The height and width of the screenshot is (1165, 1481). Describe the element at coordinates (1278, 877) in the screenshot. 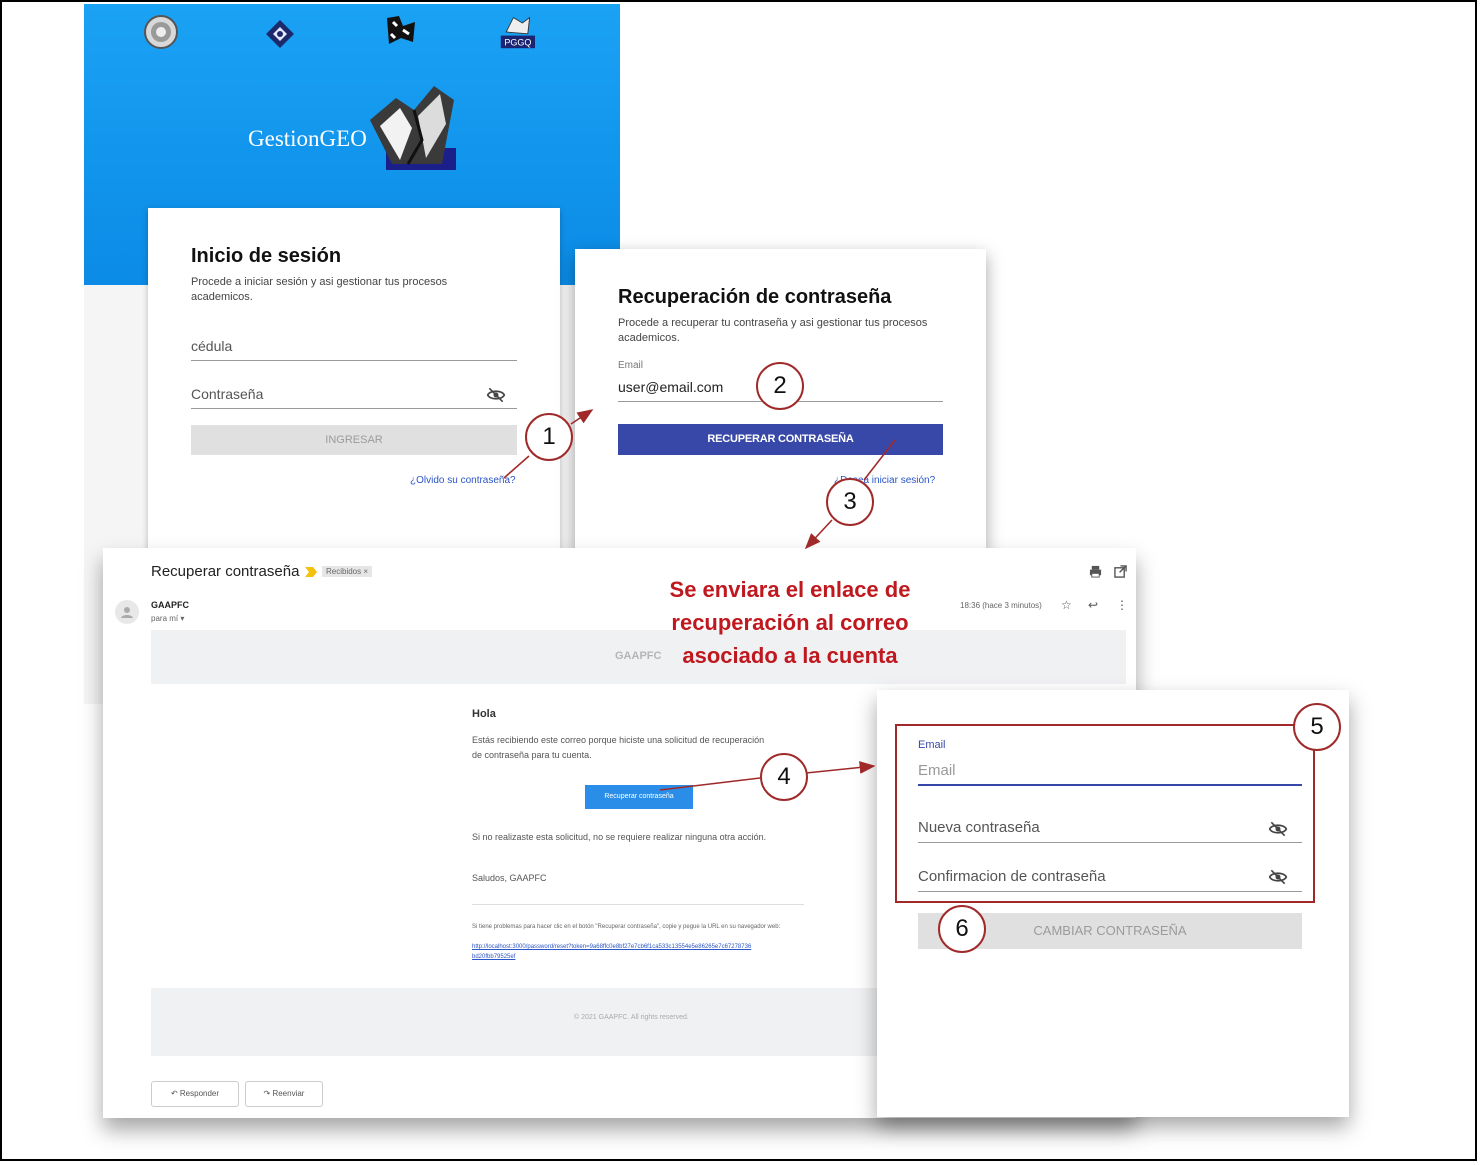

I see `confirm-password-visibility-off-icon` at that location.